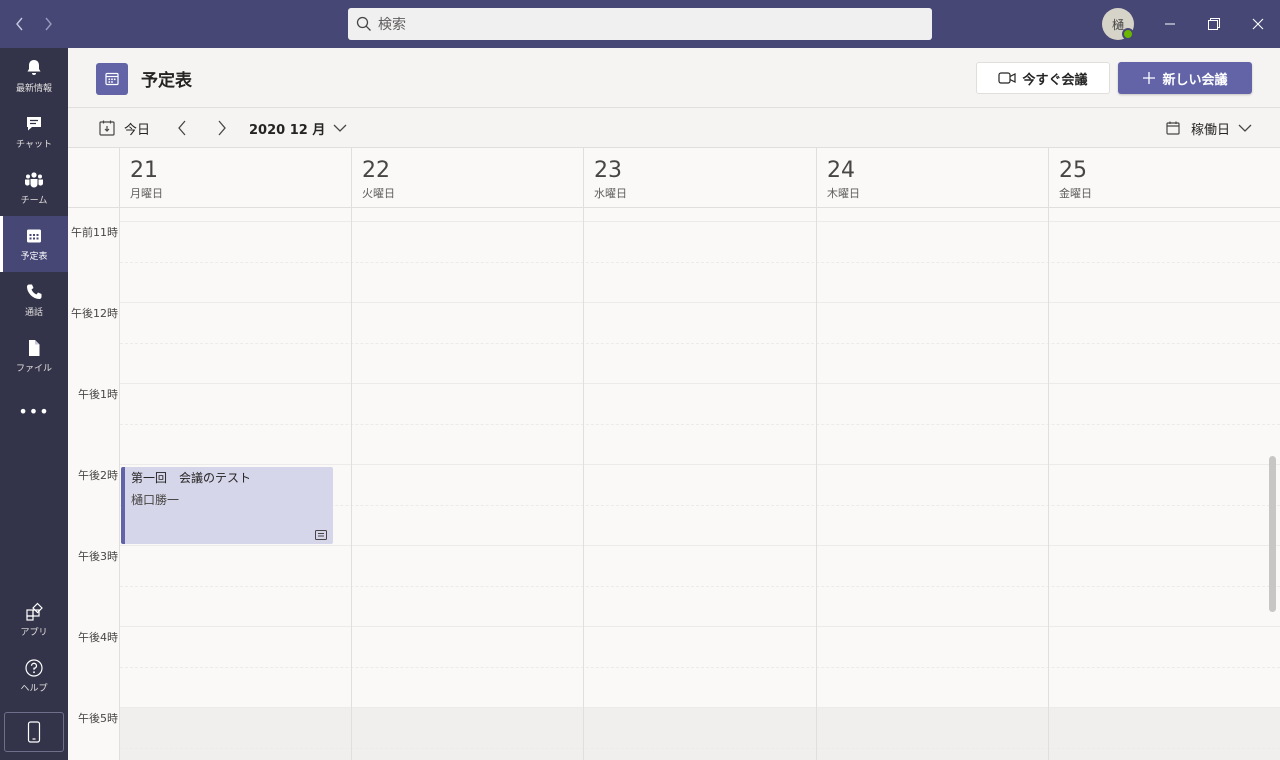  Describe the element at coordinates (34, 300) in the screenshot. I see `rail-item-calls: 通話` at that location.